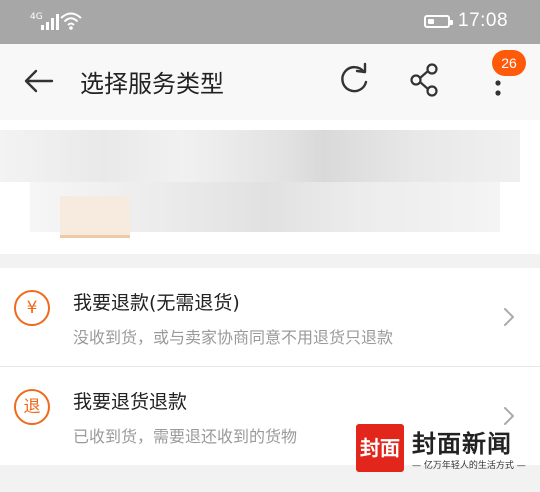 This screenshot has height=492, width=540. What do you see at coordinates (462, 443) in the screenshot?
I see `watermark-name: 封面新闻` at bounding box center [462, 443].